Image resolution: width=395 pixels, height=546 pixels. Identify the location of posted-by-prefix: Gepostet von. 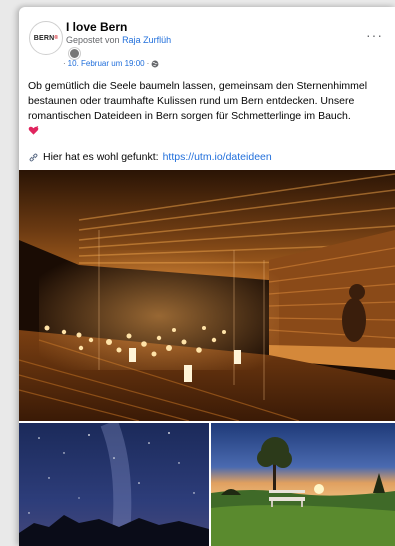
(93, 40).